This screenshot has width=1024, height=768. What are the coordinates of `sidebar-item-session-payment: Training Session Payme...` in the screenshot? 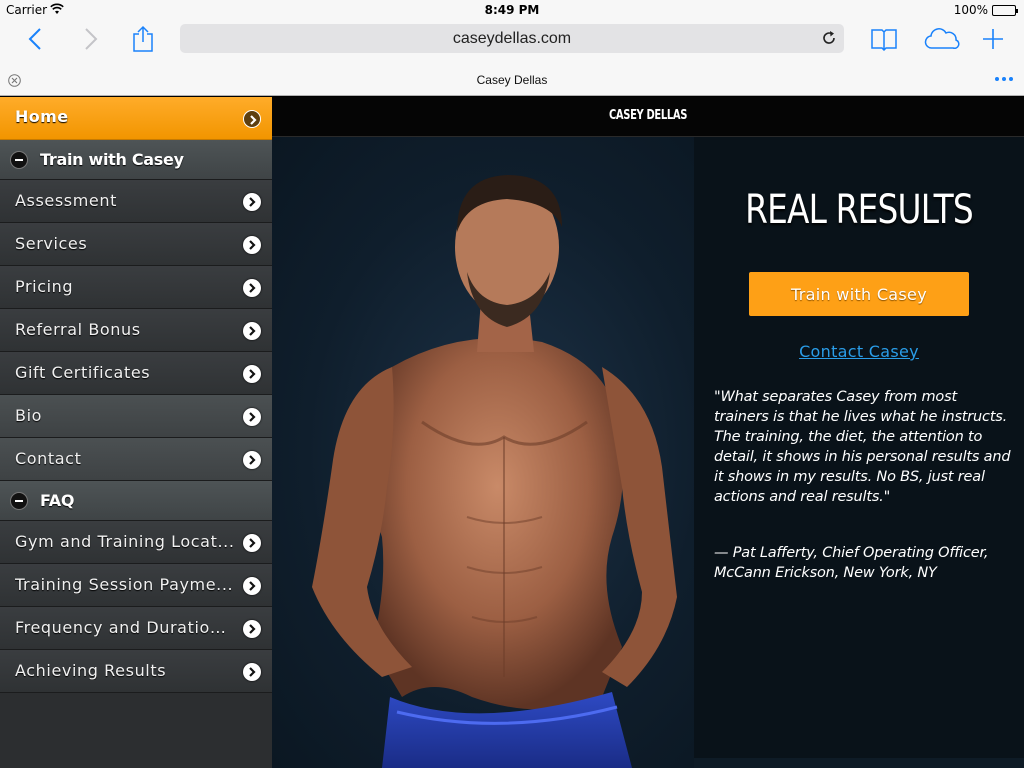 It's located at (136, 585).